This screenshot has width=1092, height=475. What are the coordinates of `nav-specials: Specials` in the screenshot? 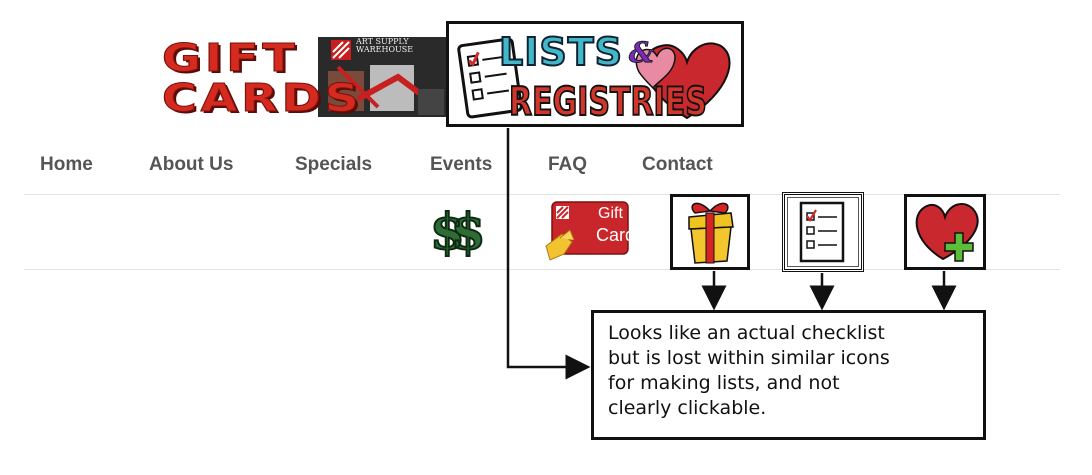 It's located at (333, 165).